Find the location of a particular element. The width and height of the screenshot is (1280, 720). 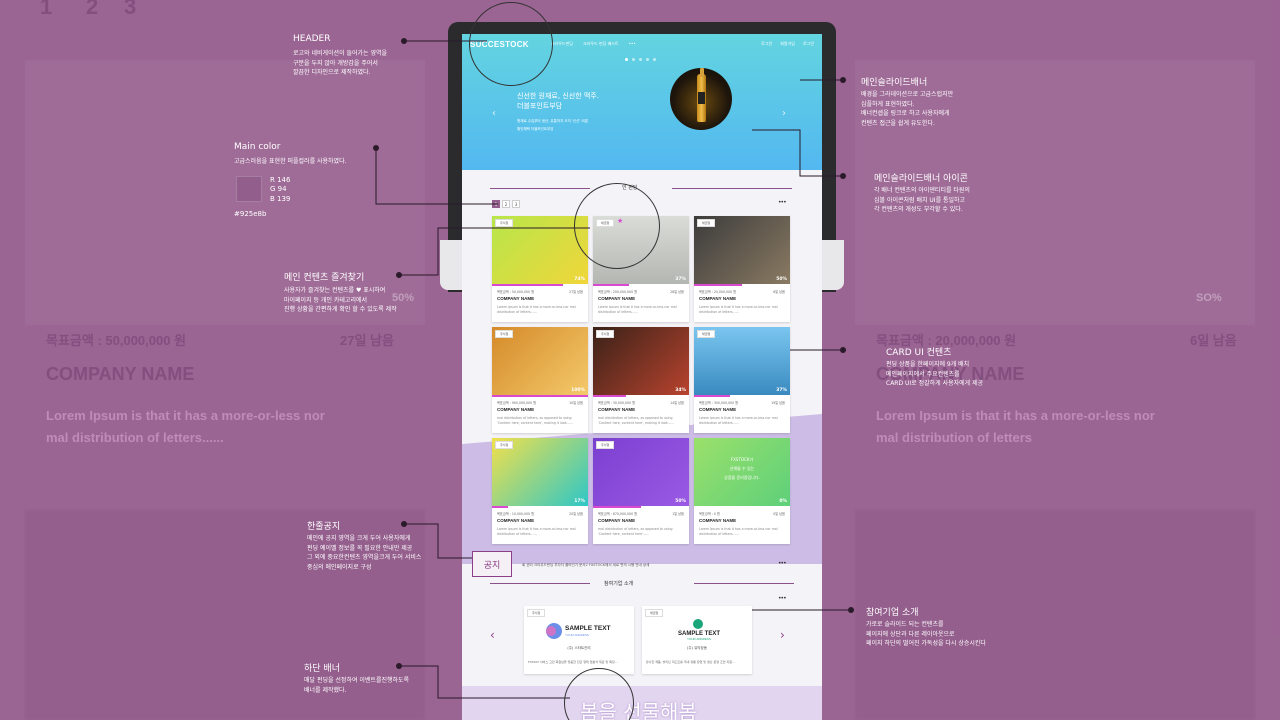

main-color-rgb: R 146 G 94 B 139 is located at coordinates (280, 189).